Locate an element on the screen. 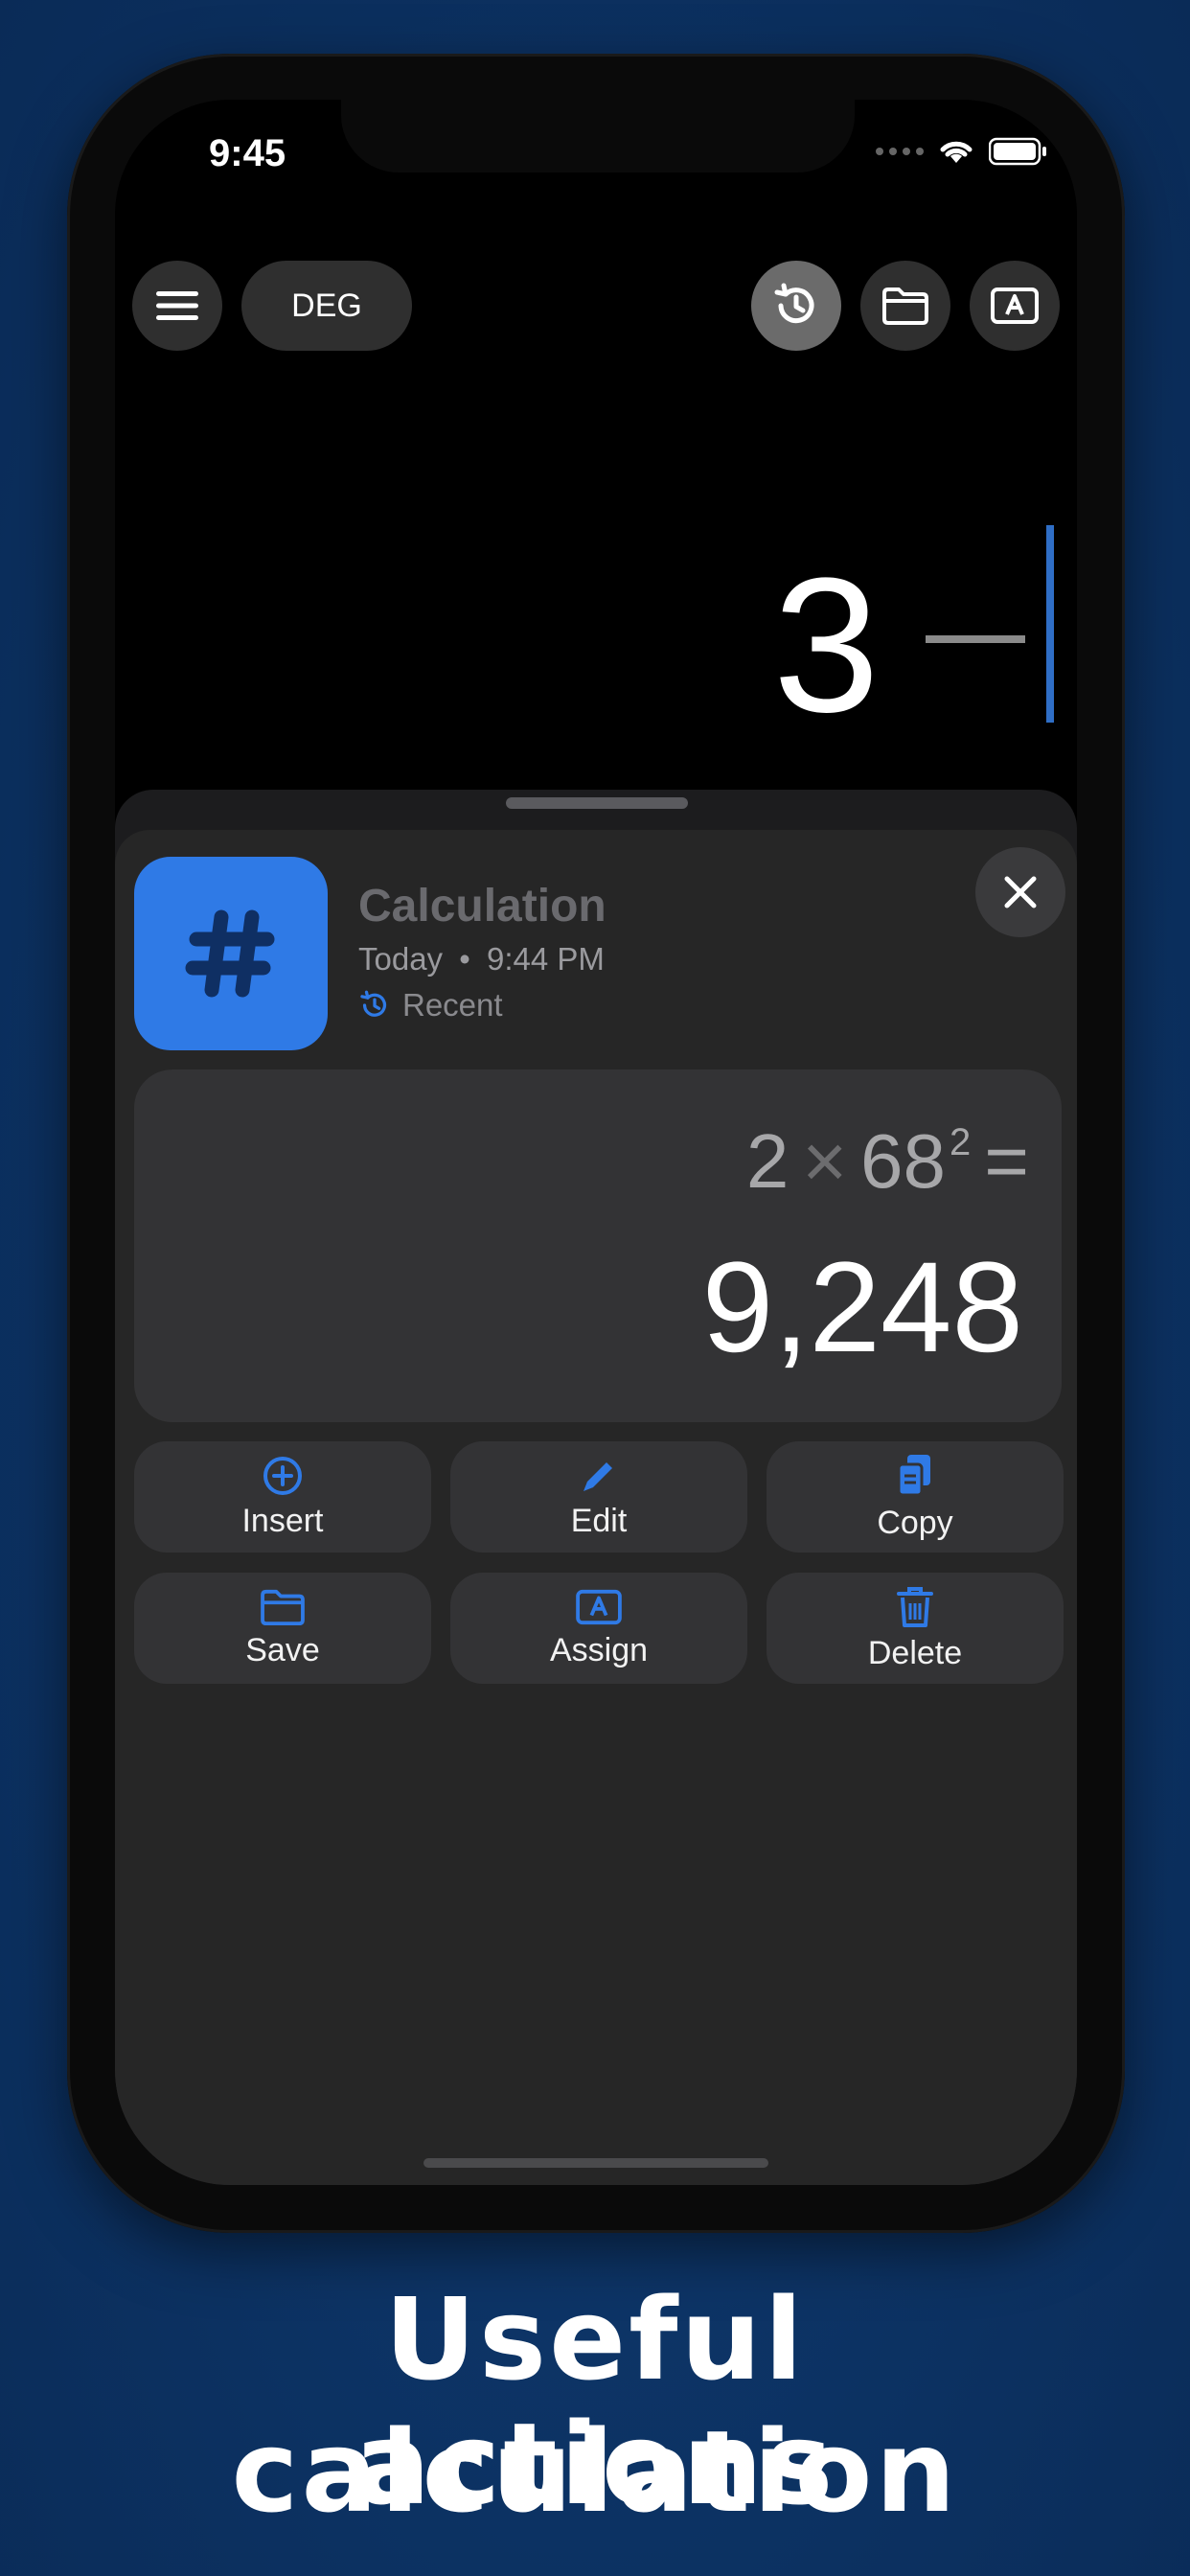 This screenshot has width=1190, height=2576. insert-label: Insert is located at coordinates (282, 1520).